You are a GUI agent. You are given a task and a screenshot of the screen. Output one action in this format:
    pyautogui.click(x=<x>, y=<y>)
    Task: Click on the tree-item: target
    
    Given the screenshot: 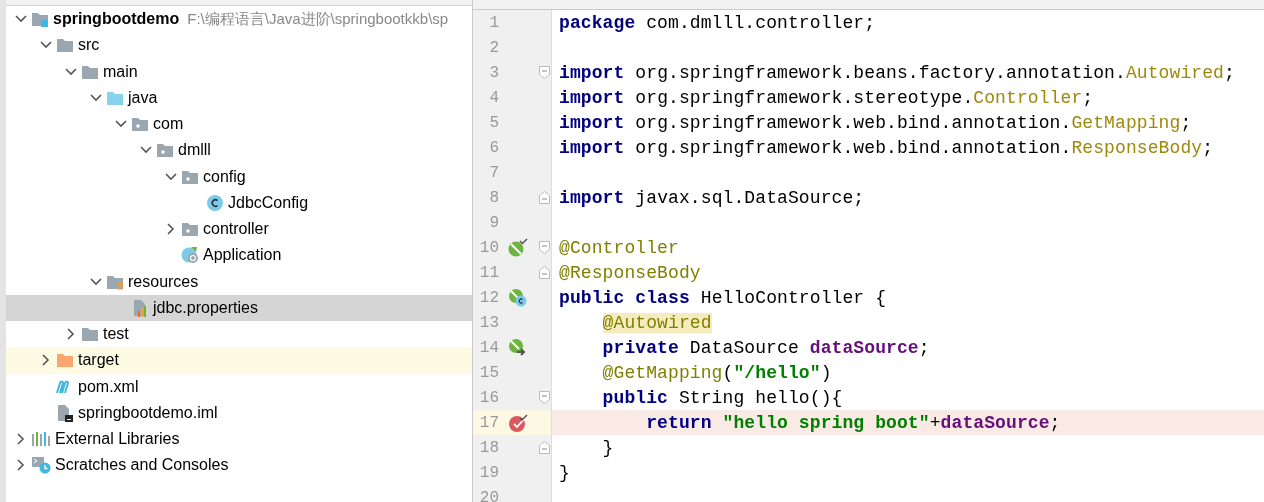 What is the action you would take?
    pyautogui.click(x=239, y=360)
    